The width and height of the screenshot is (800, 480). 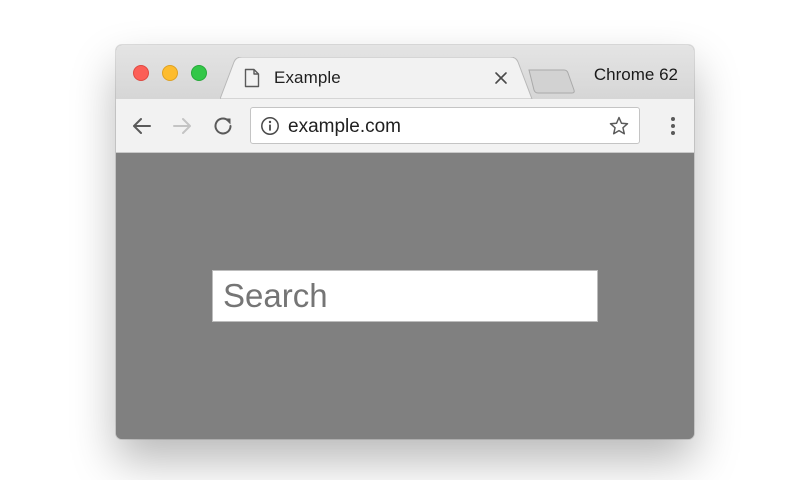 I want to click on browser-version-label: Chrome 62, so click(x=635, y=74).